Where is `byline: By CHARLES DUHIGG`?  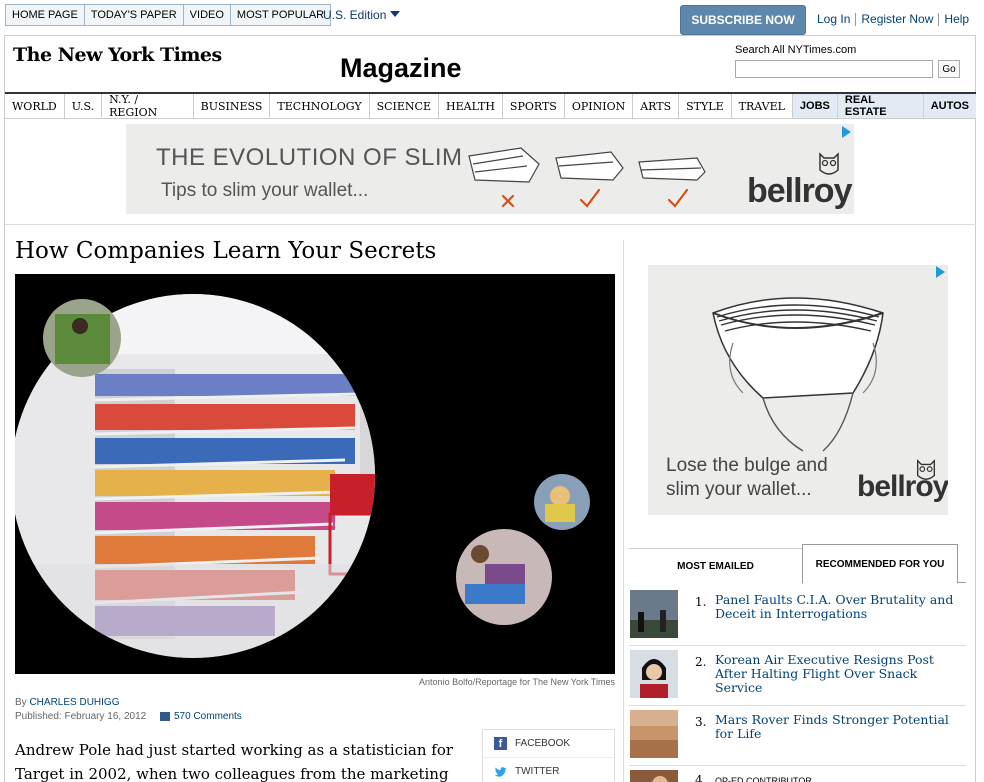 byline: By CHARLES DUHIGG is located at coordinates (67, 702).